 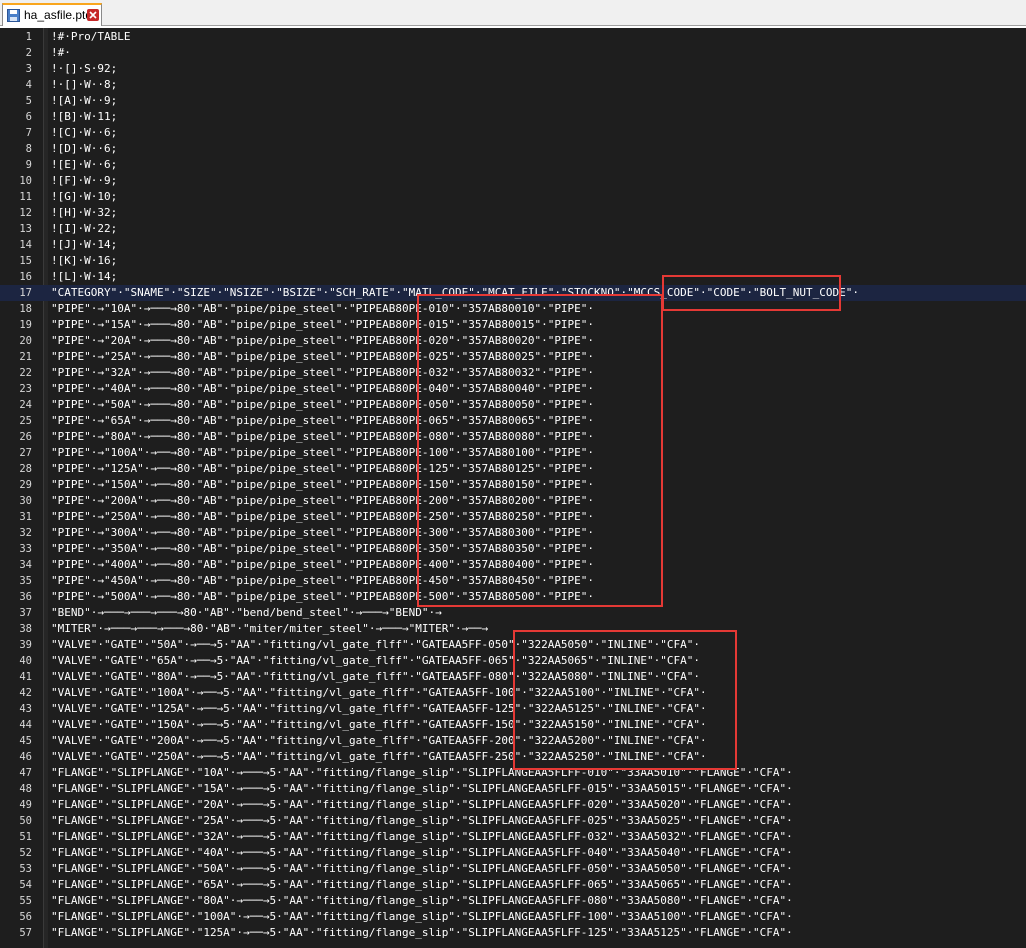 What do you see at coordinates (25, 885) in the screenshot?
I see `line-number: 54` at bounding box center [25, 885].